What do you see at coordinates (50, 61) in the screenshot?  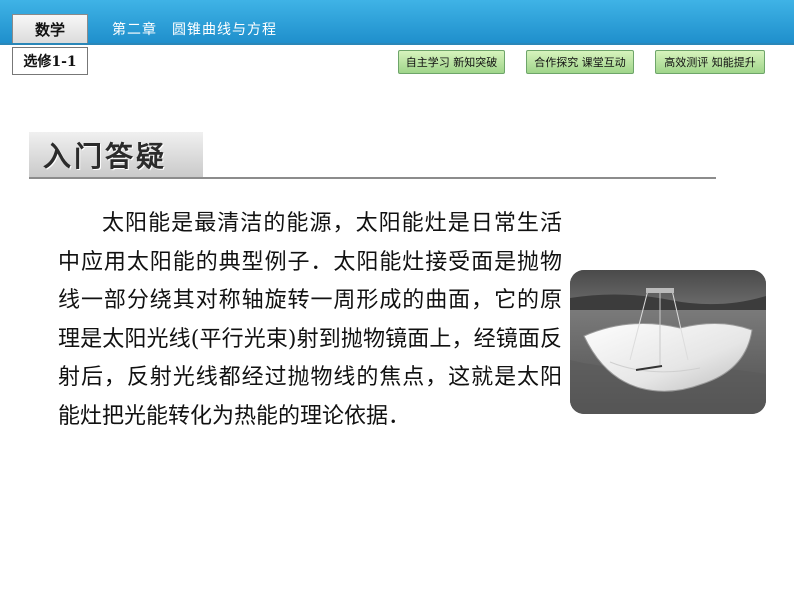 I see `module-label: 选修1-1` at bounding box center [50, 61].